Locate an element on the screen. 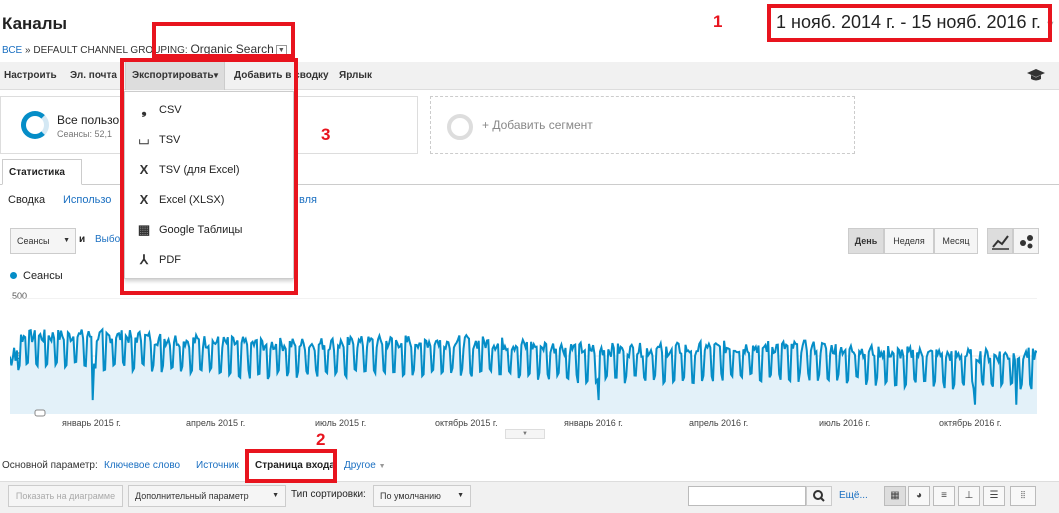 Image resolution: width=1059 pixels, height=513 pixels. dimension-keyword-link: Ключевое слово is located at coordinates (142, 465).